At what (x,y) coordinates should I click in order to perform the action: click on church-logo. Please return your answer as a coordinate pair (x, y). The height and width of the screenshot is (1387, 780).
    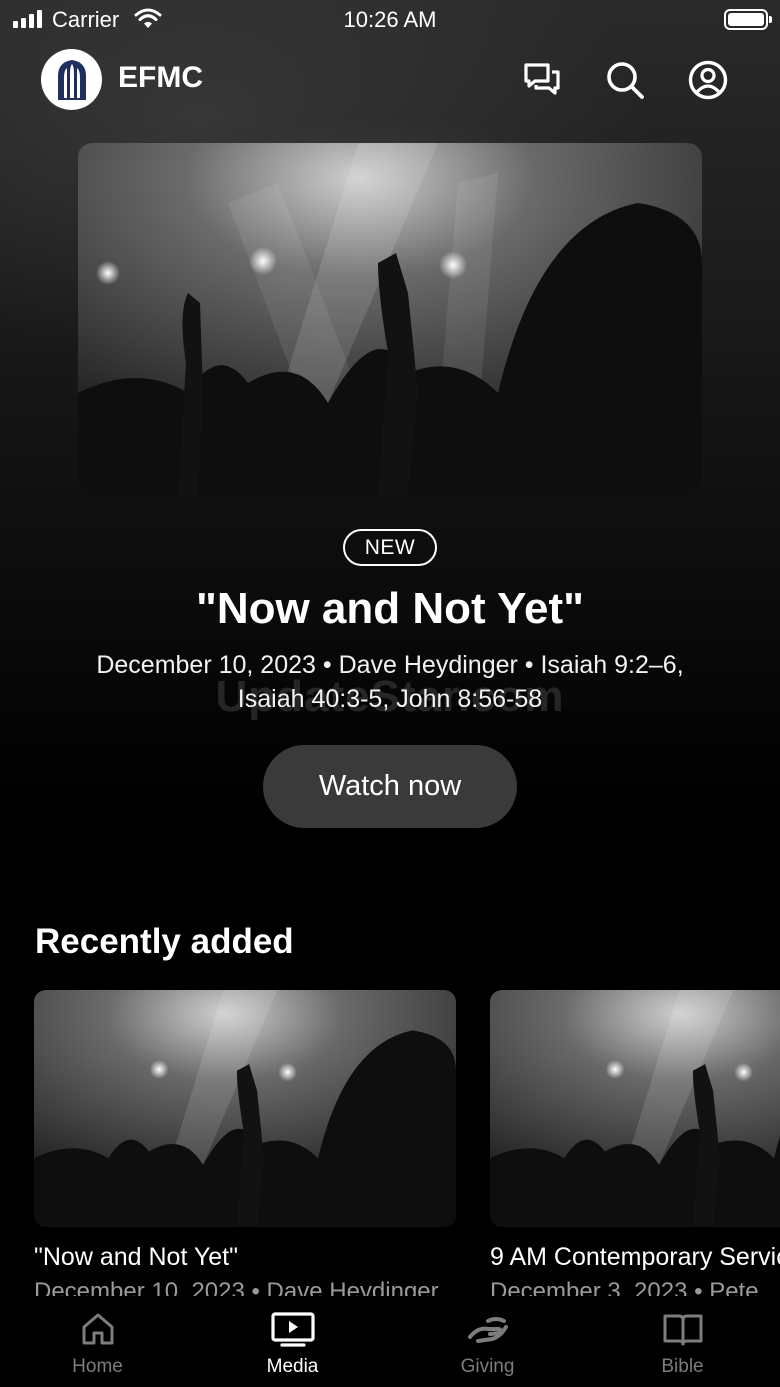
    Looking at the image, I should click on (71, 79).